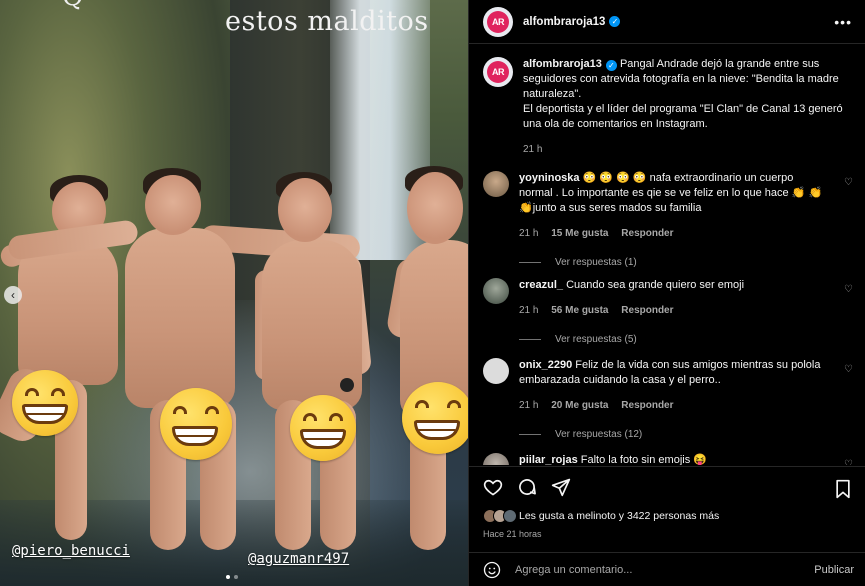 This screenshot has height=586, width=865. I want to click on comment-username: onix_2290, so click(545, 365).